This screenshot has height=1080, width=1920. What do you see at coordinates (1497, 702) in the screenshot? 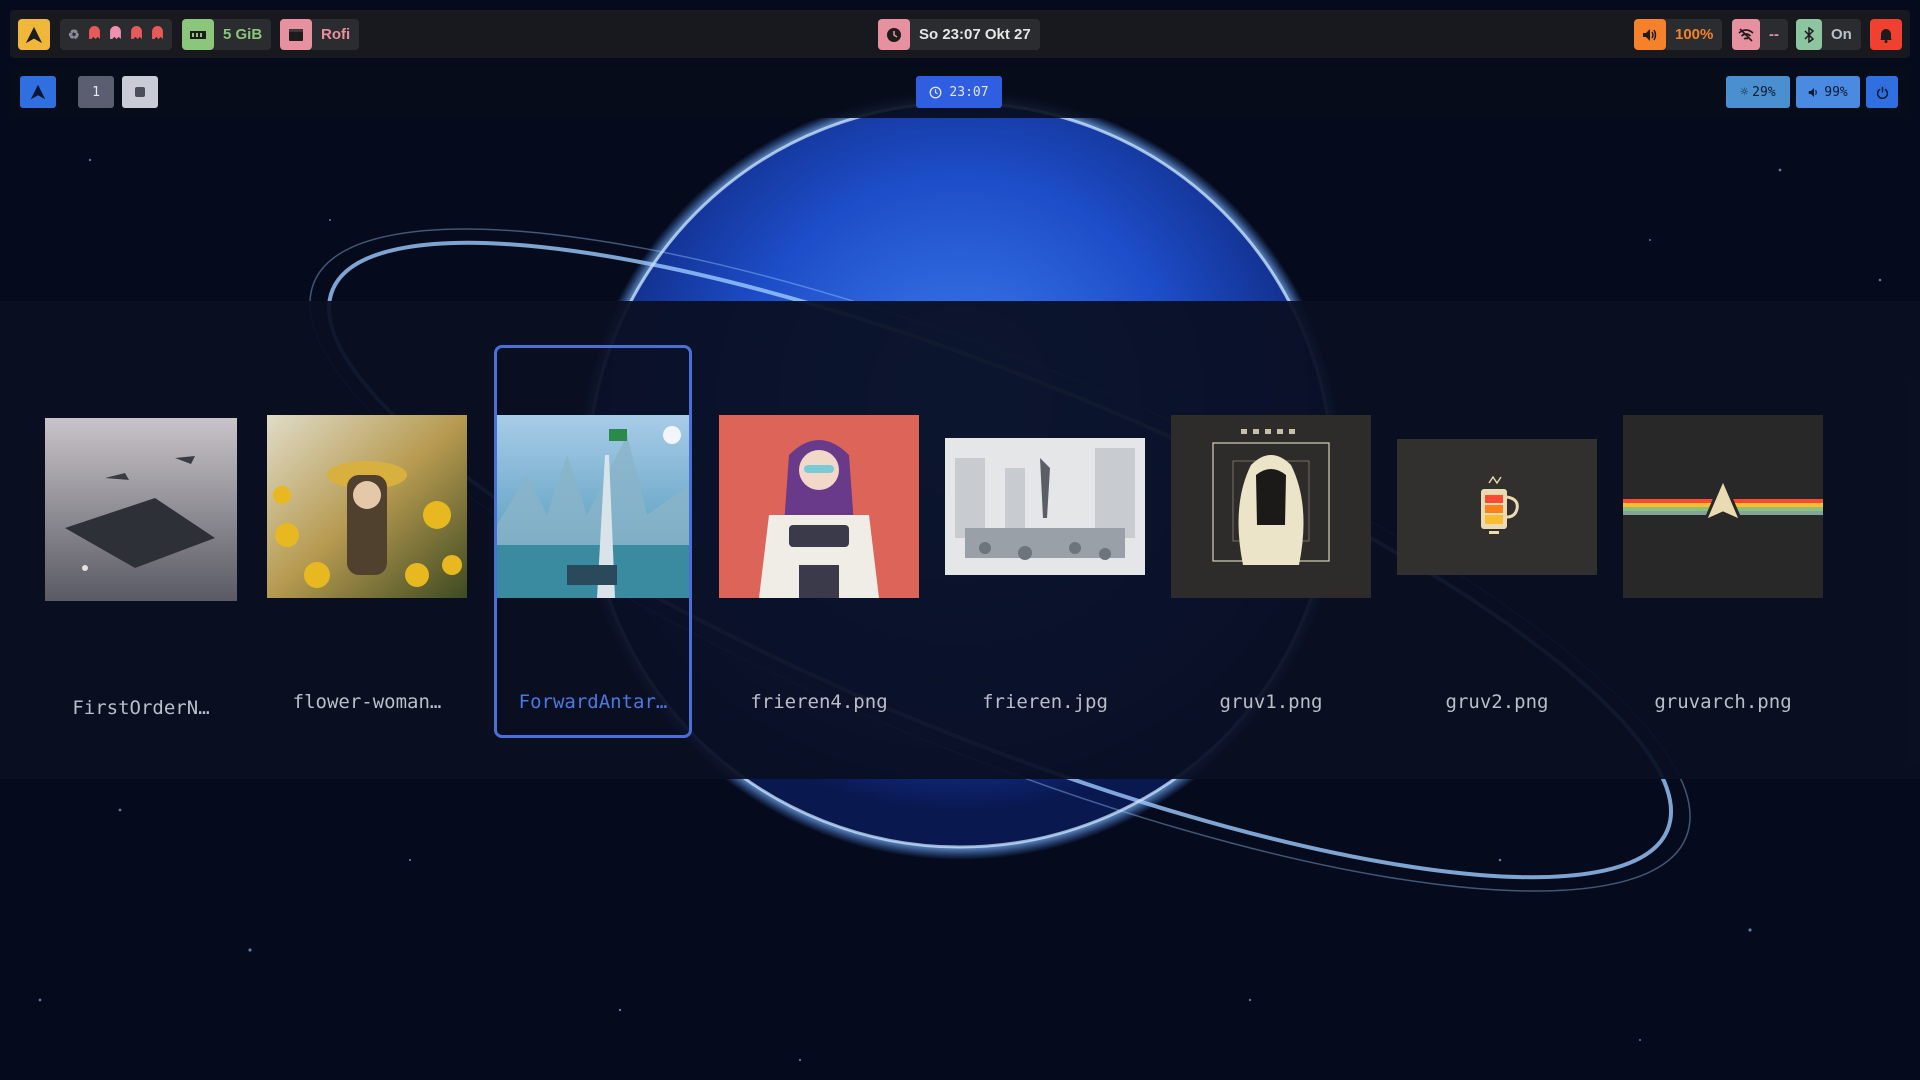
I see `wallpaper-label: gruv2.png` at bounding box center [1497, 702].